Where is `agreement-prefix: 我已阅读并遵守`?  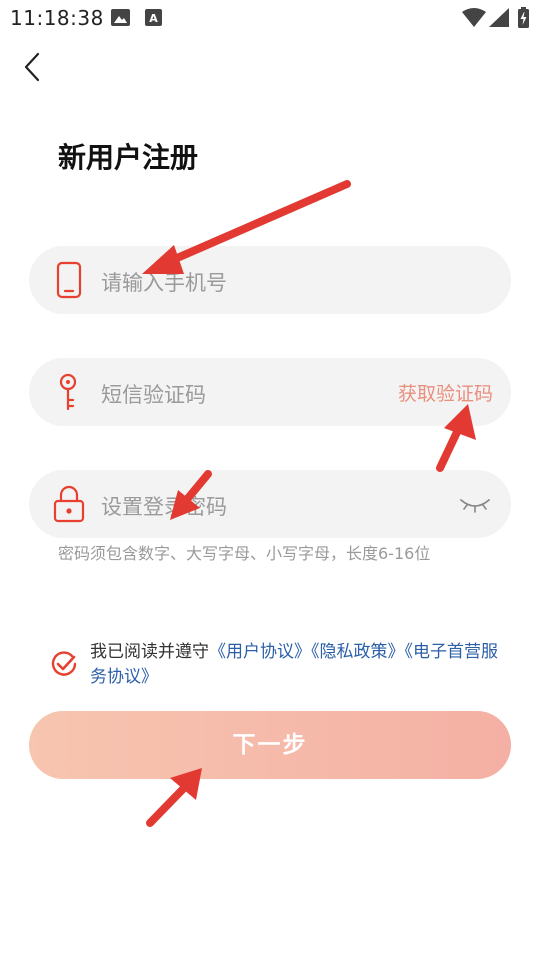 agreement-prefix: 我已阅读并遵守 is located at coordinates (149, 652).